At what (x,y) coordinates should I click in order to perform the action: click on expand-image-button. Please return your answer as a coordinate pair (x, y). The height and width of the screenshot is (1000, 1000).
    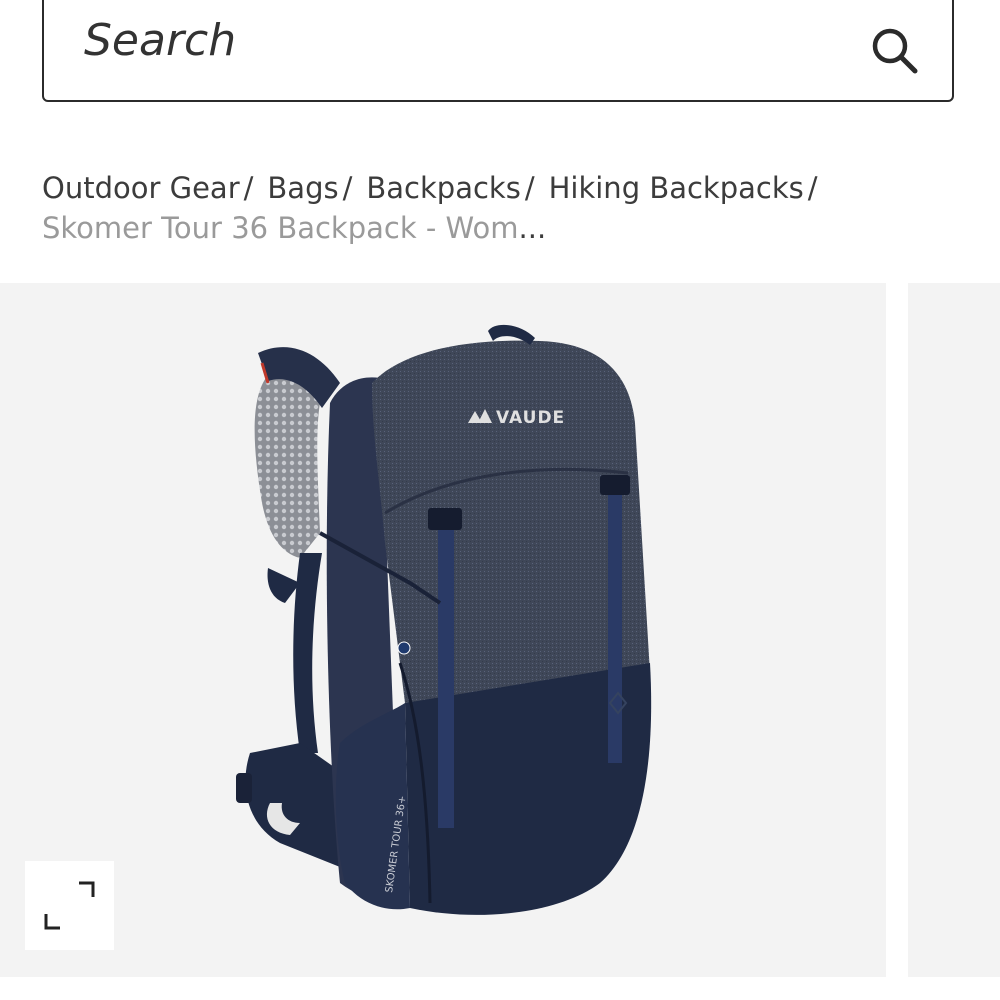
    Looking at the image, I should click on (69, 905).